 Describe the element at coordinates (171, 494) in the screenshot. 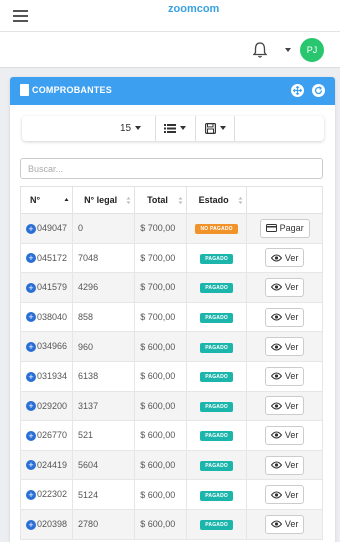

I see `table-row: +022302 5124 $ 600,00 PAGADO Ver` at that location.